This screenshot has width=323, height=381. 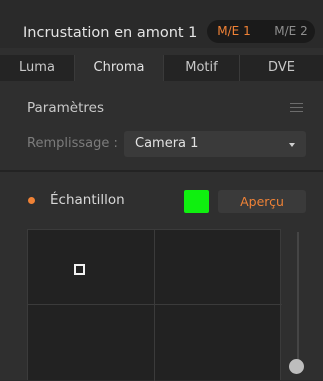 I want to click on sample-size-slider-track, so click(x=298, y=299).